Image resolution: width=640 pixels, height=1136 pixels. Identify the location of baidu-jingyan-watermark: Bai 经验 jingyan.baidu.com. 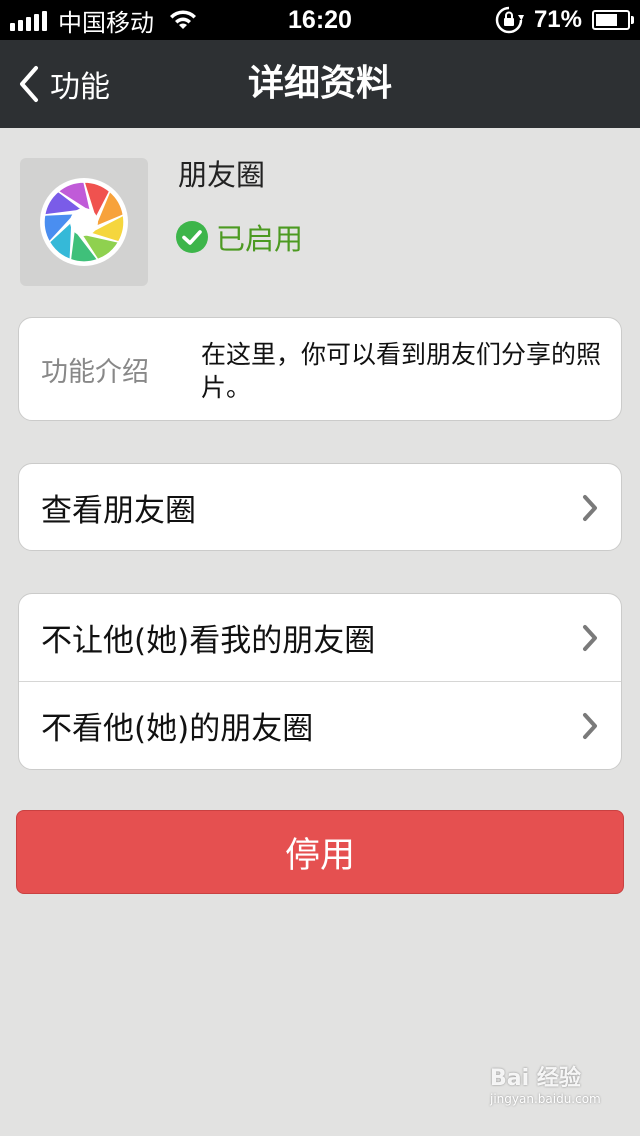
(560, 1090).